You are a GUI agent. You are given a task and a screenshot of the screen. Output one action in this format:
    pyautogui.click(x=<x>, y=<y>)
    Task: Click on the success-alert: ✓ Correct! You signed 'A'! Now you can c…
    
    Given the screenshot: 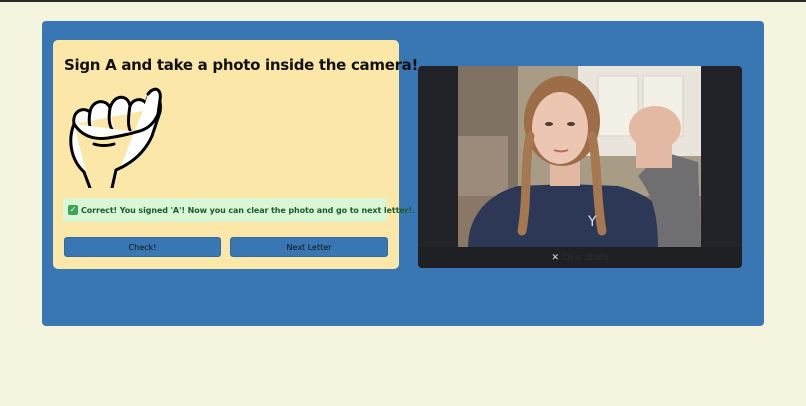 What is the action you would take?
    pyautogui.click(x=239, y=210)
    